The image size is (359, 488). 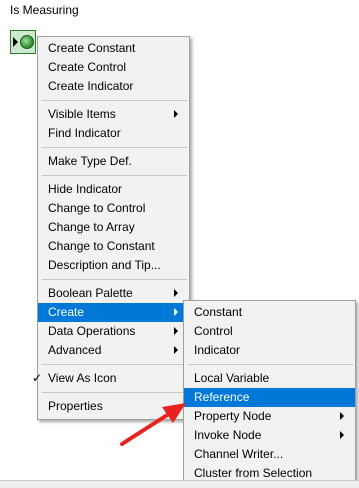 I want to click on terminal-direction-icon, so click(x=15, y=42).